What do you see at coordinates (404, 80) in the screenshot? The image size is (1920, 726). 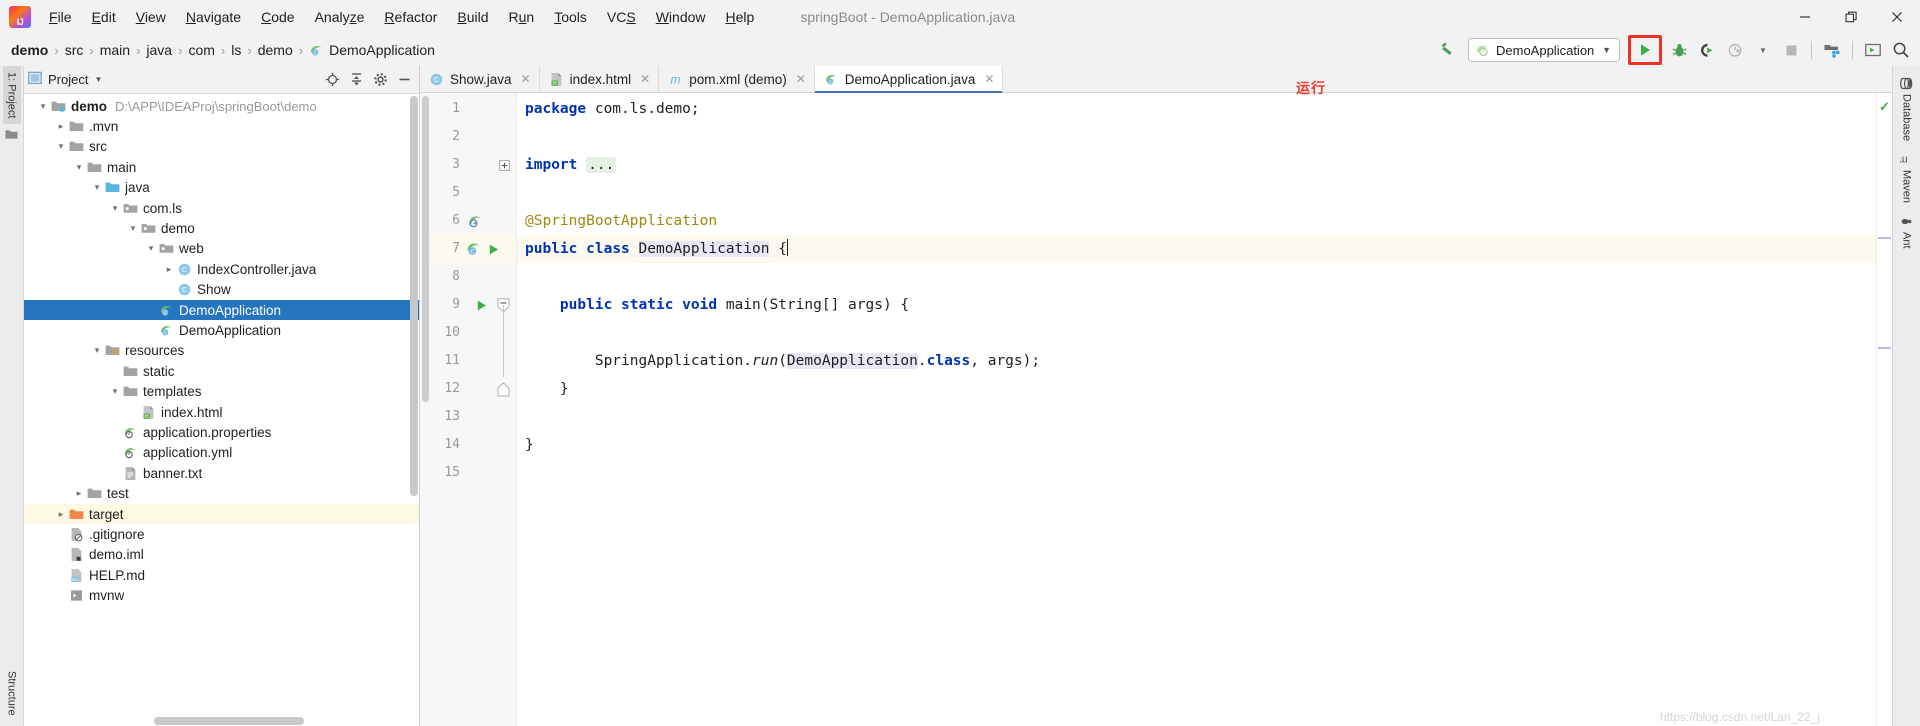 I see `hide-button` at bounding box center [404, 80].